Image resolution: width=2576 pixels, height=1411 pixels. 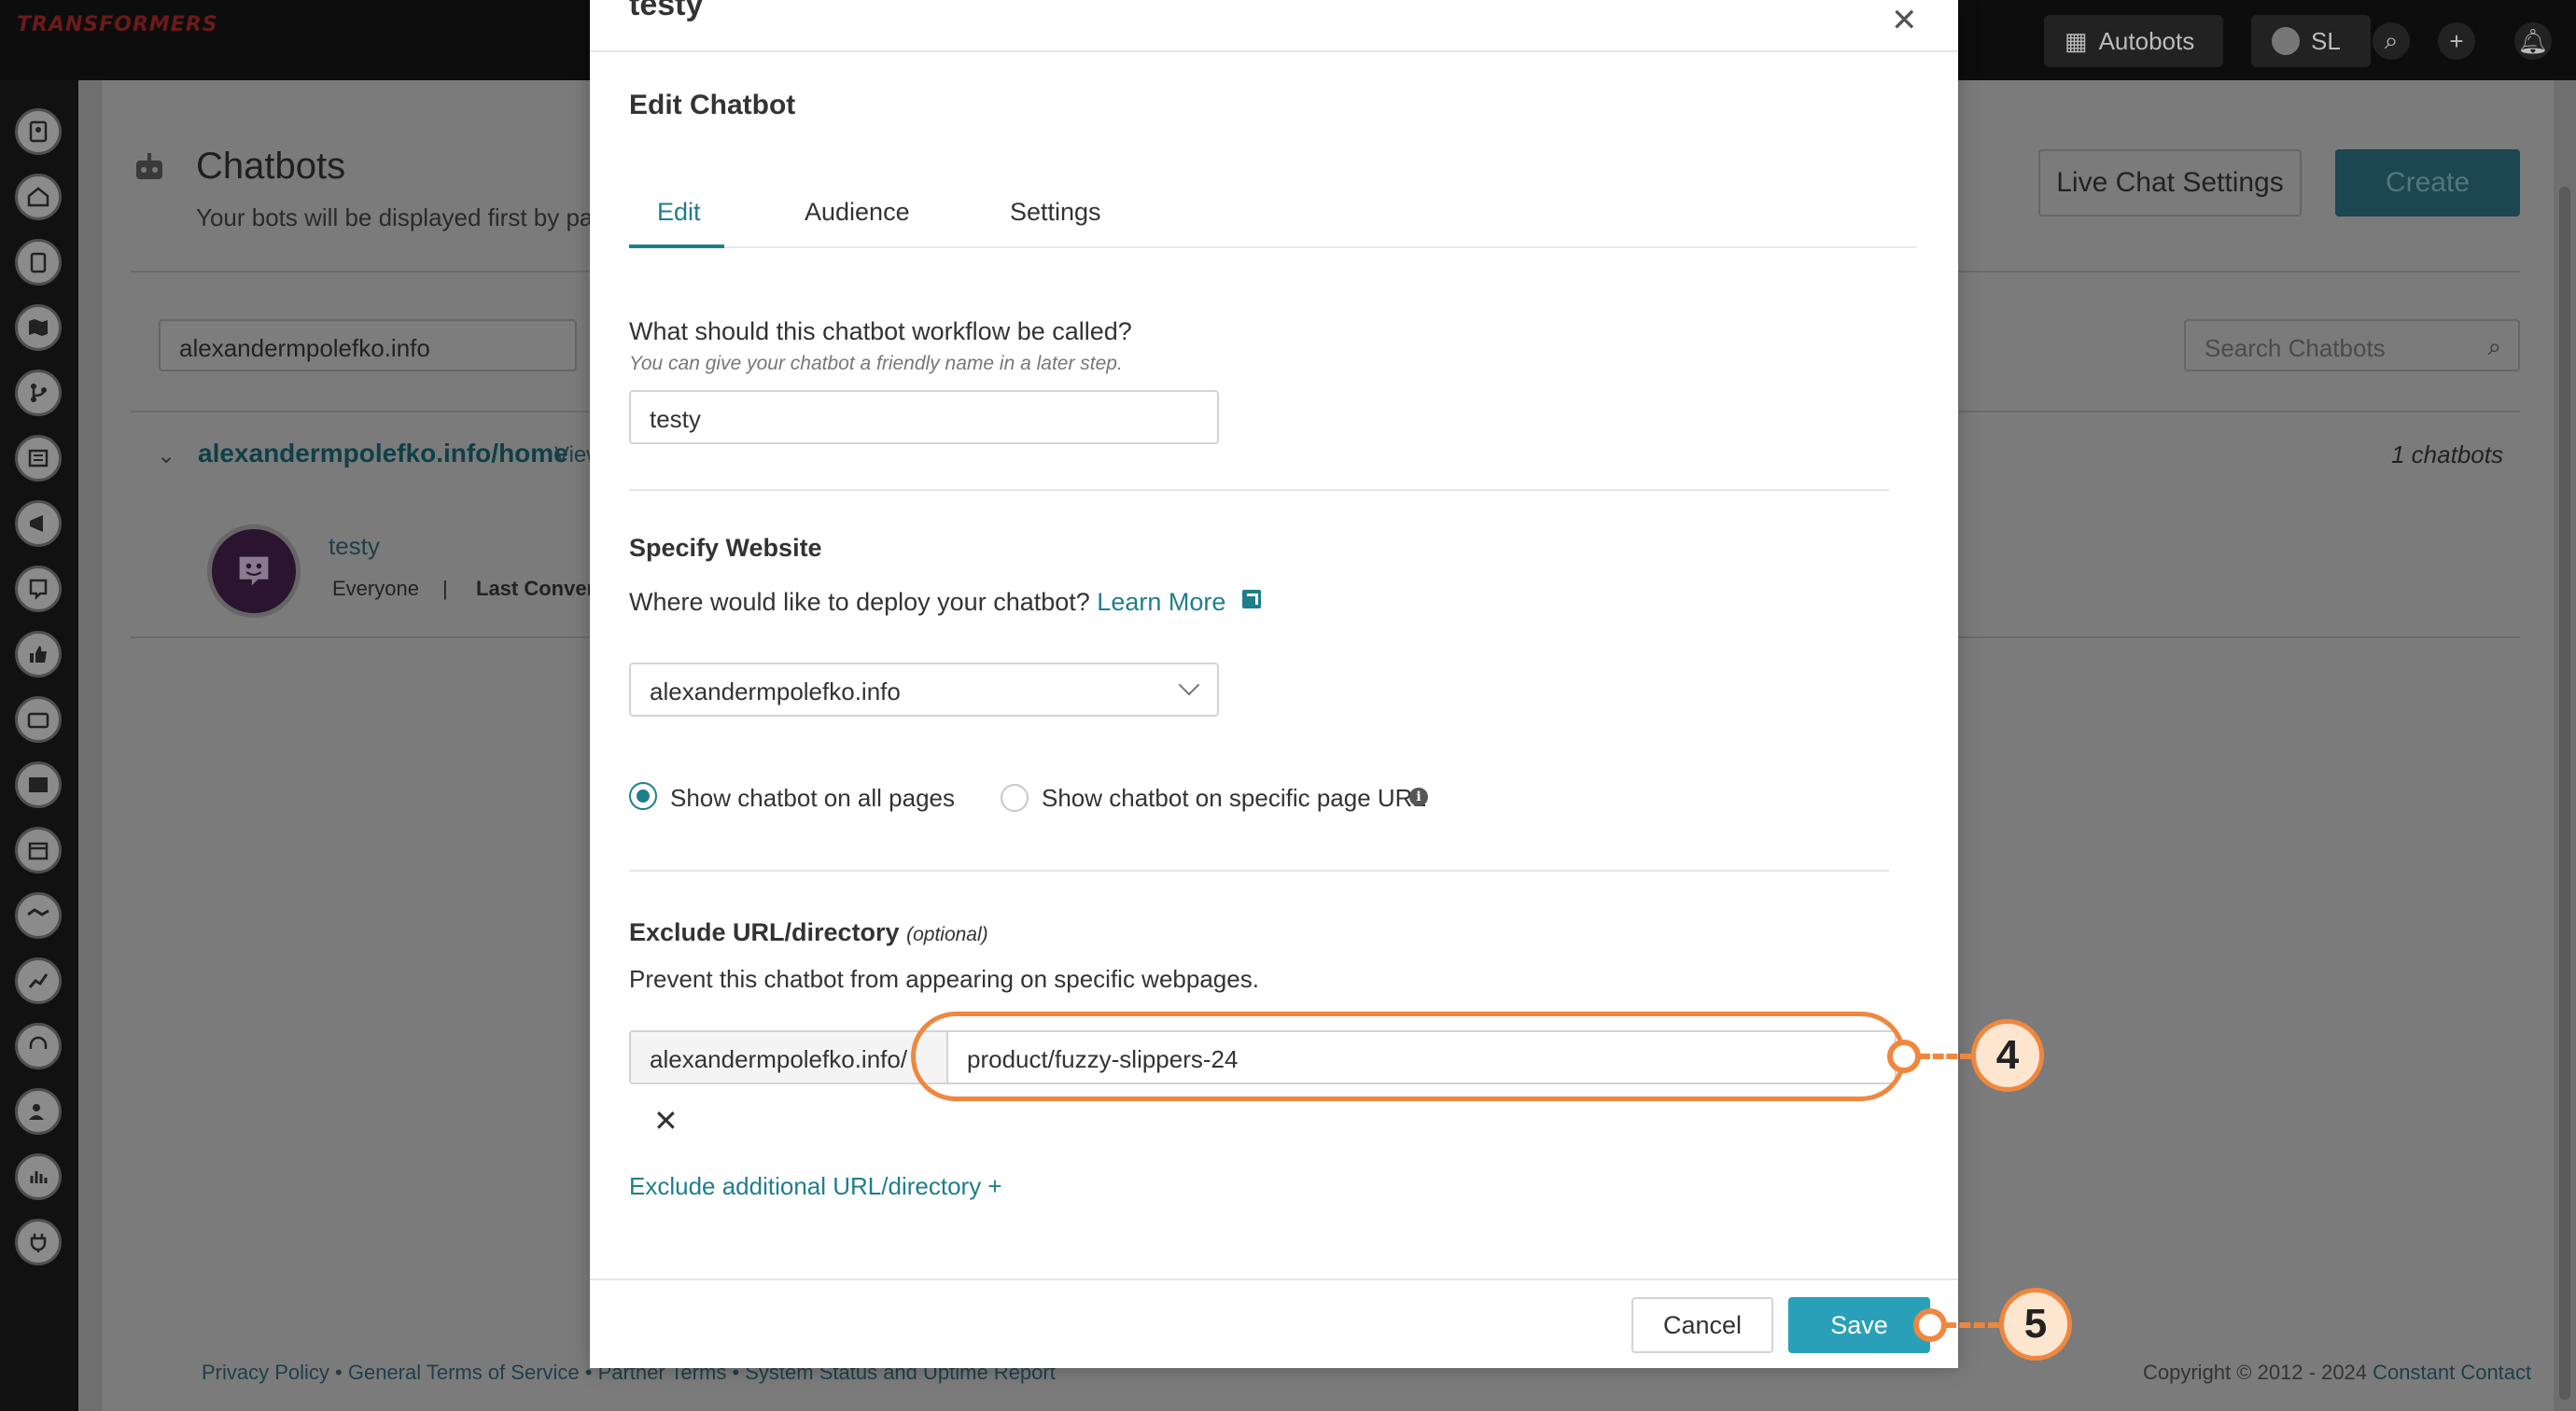 I want to click on workspace-switcher-button: ▦ Autobots, so click(x=2133, y=41).